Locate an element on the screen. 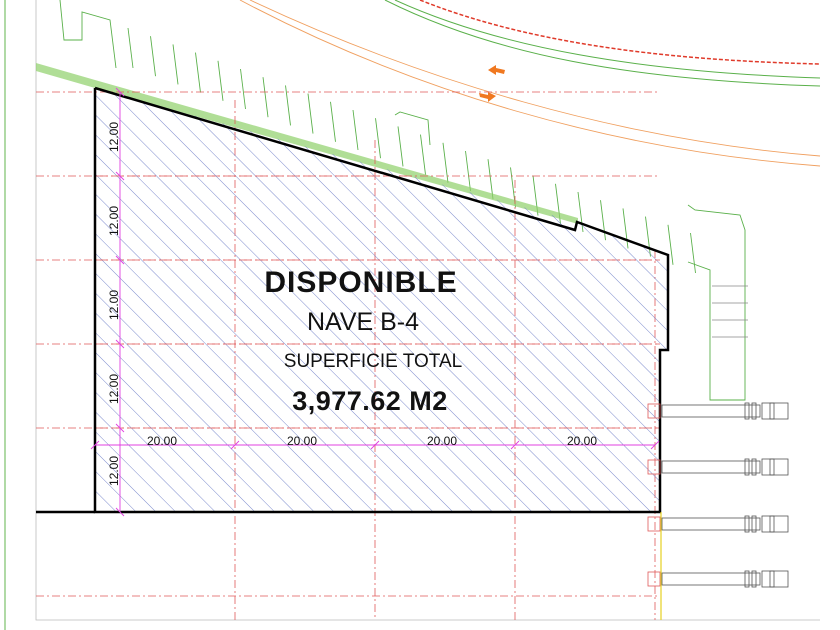  status-label: DISPONIBLE is located at coordinates (360, 282).